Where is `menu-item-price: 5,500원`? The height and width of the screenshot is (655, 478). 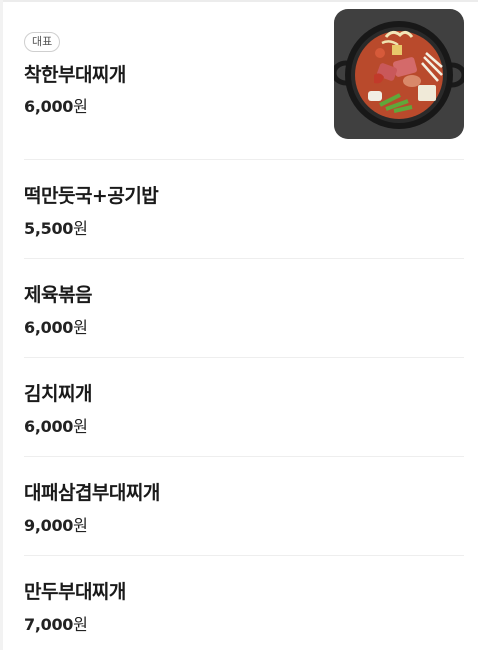 menu-item-price: 5,500원 is located at coordinates (56, 227).